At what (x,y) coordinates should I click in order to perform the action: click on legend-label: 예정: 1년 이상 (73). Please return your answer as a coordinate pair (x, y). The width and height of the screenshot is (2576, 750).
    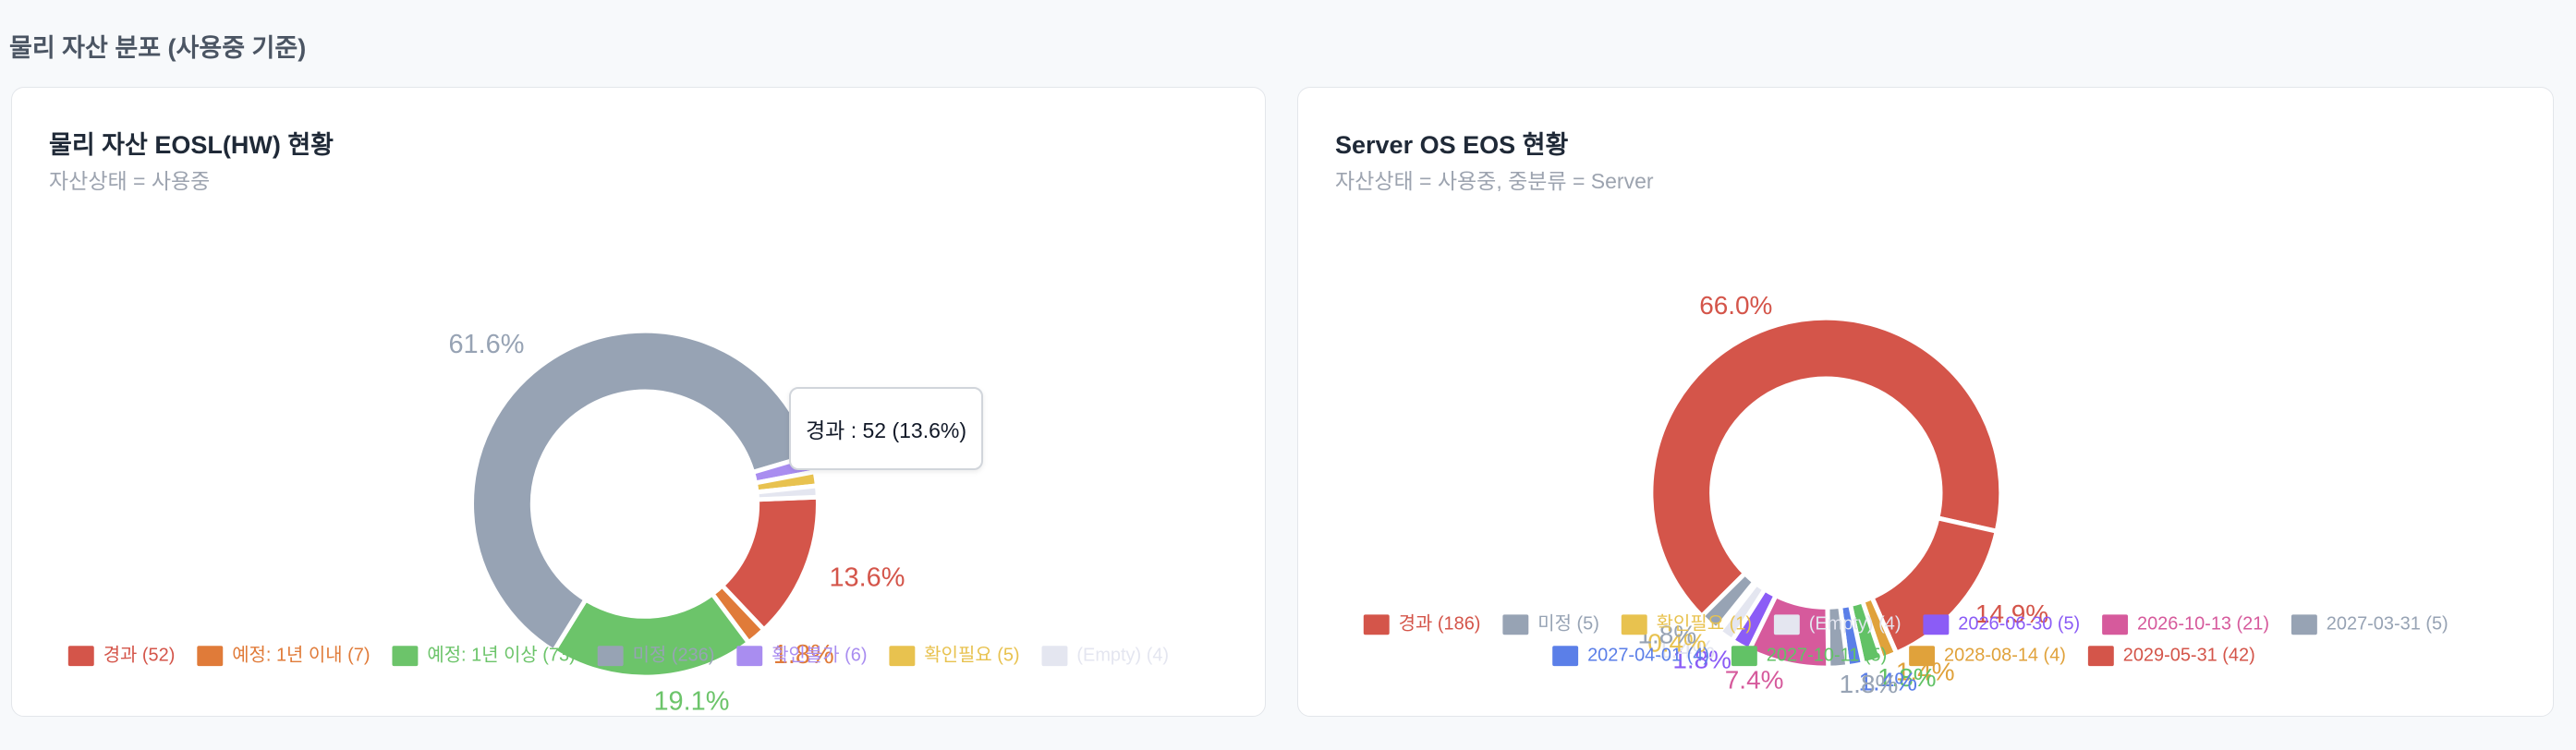
    Looking at the image, I should click on (501, 654).